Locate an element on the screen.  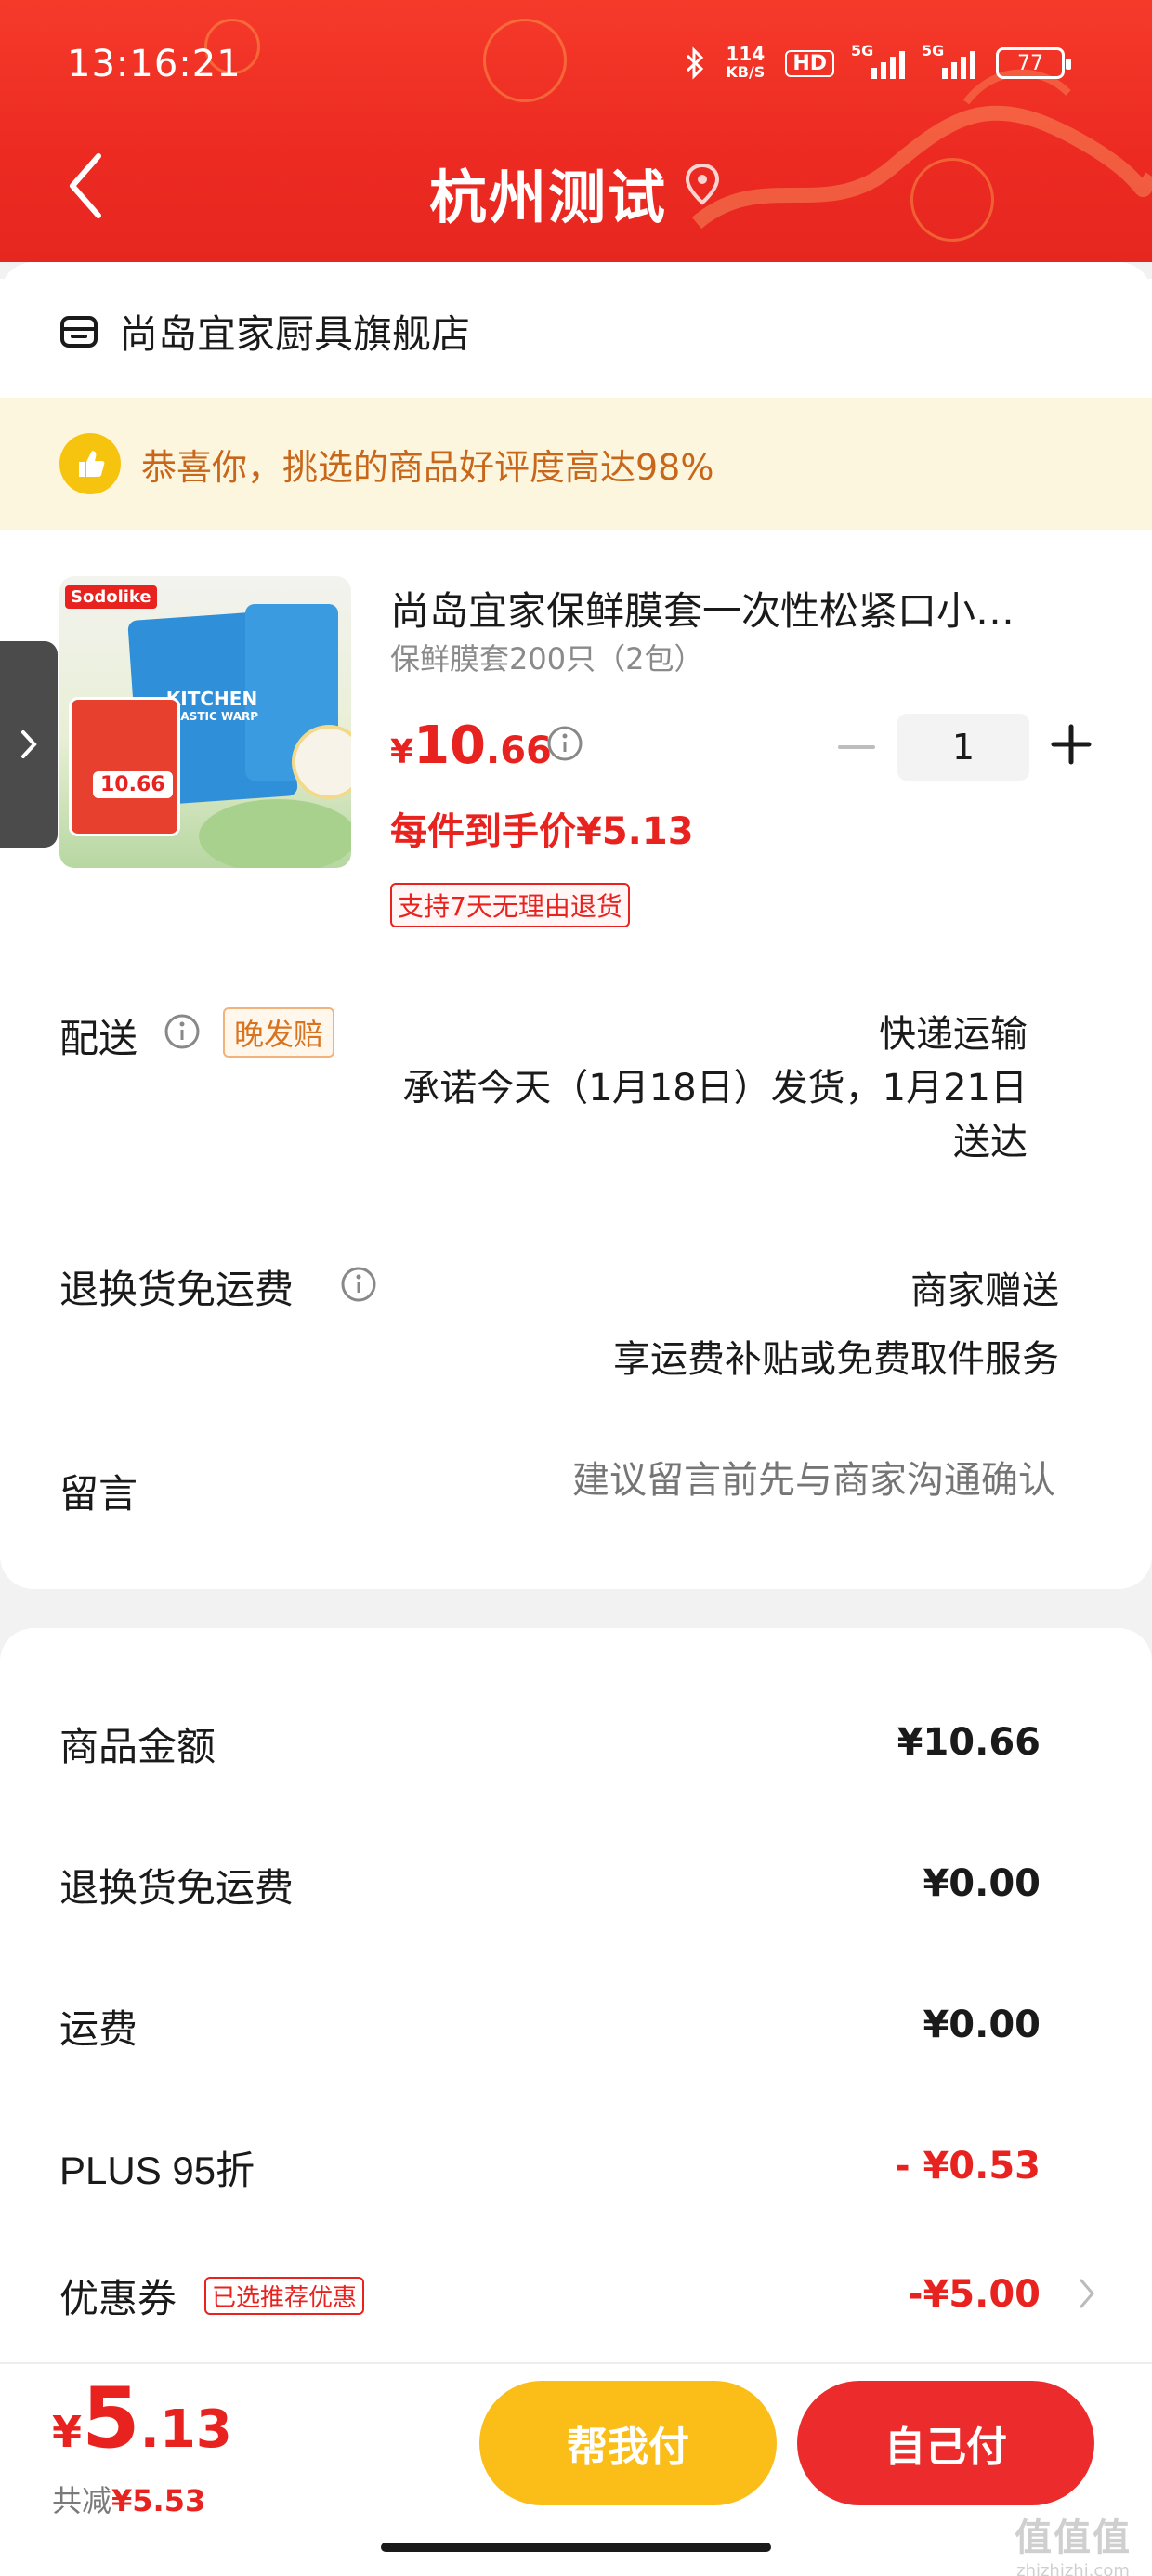
quantity-plus-button is located at coordinates (1071, 744).